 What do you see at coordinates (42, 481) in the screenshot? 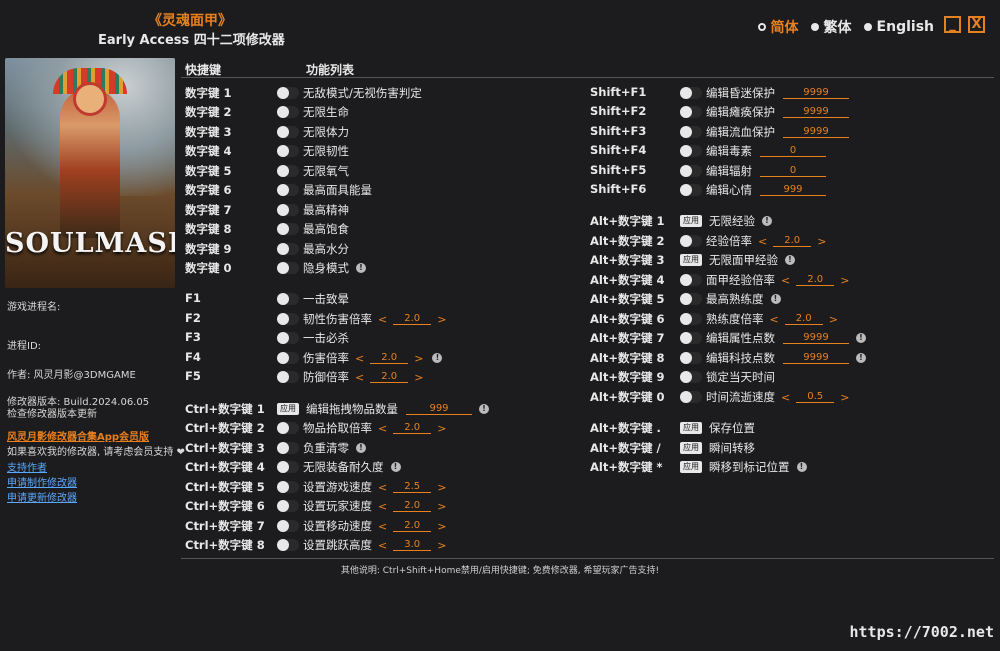
I see `request-trainer-link: 申请制作修改器` at bounding box center [42, 481].